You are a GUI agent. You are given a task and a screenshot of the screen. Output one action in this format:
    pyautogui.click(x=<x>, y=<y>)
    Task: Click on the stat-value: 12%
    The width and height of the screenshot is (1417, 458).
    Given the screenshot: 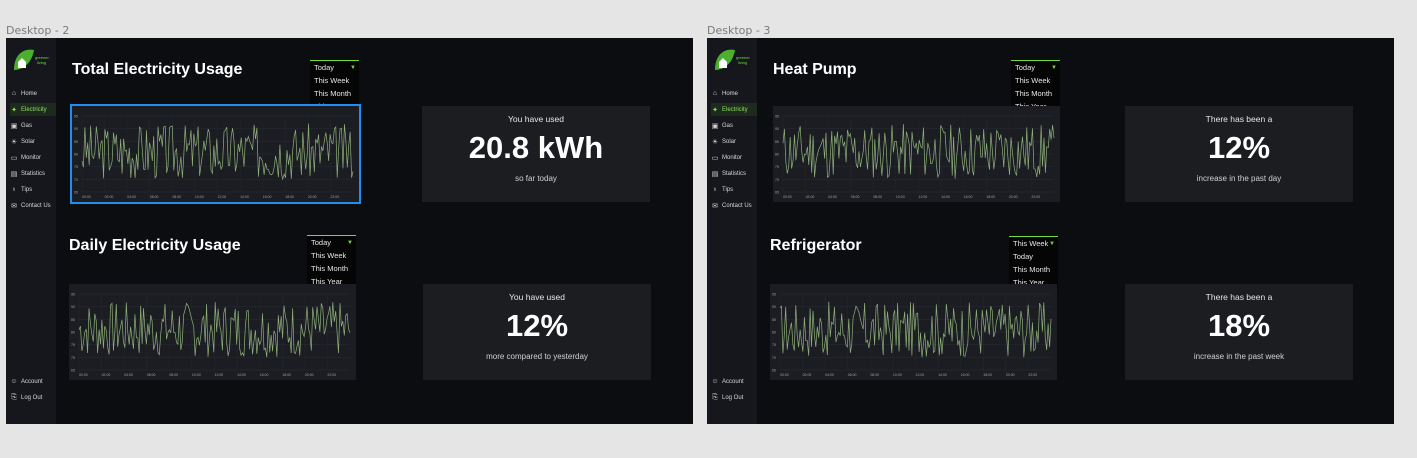 What is the action you would take?
    pyautogui.click(x=537, y=325)
    